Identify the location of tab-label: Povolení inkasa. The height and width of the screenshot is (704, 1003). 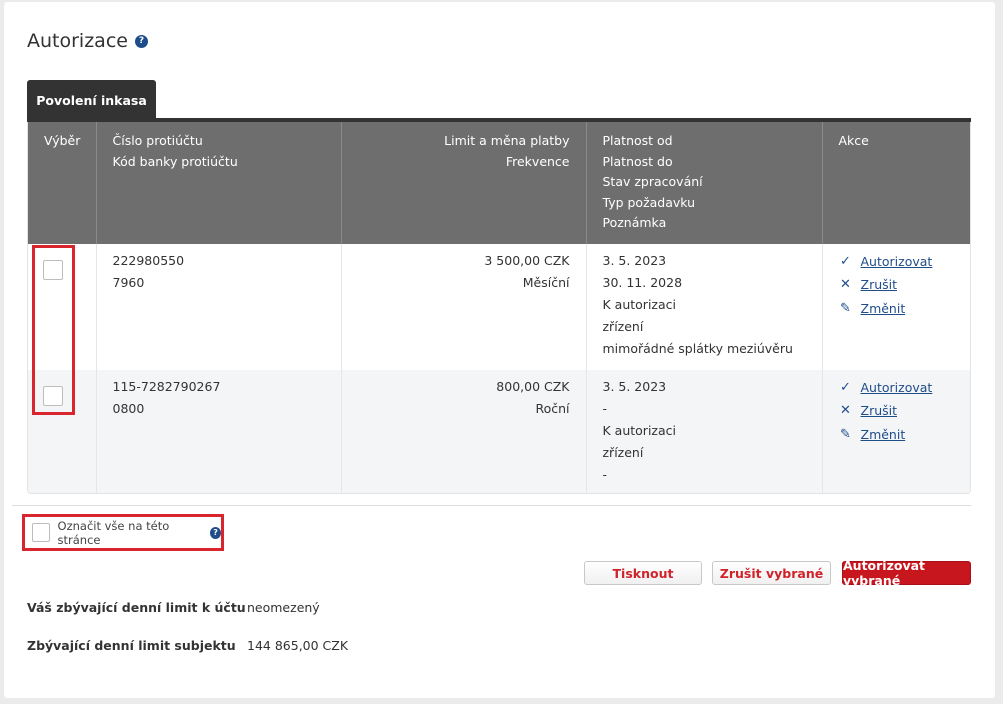
(91, 100).